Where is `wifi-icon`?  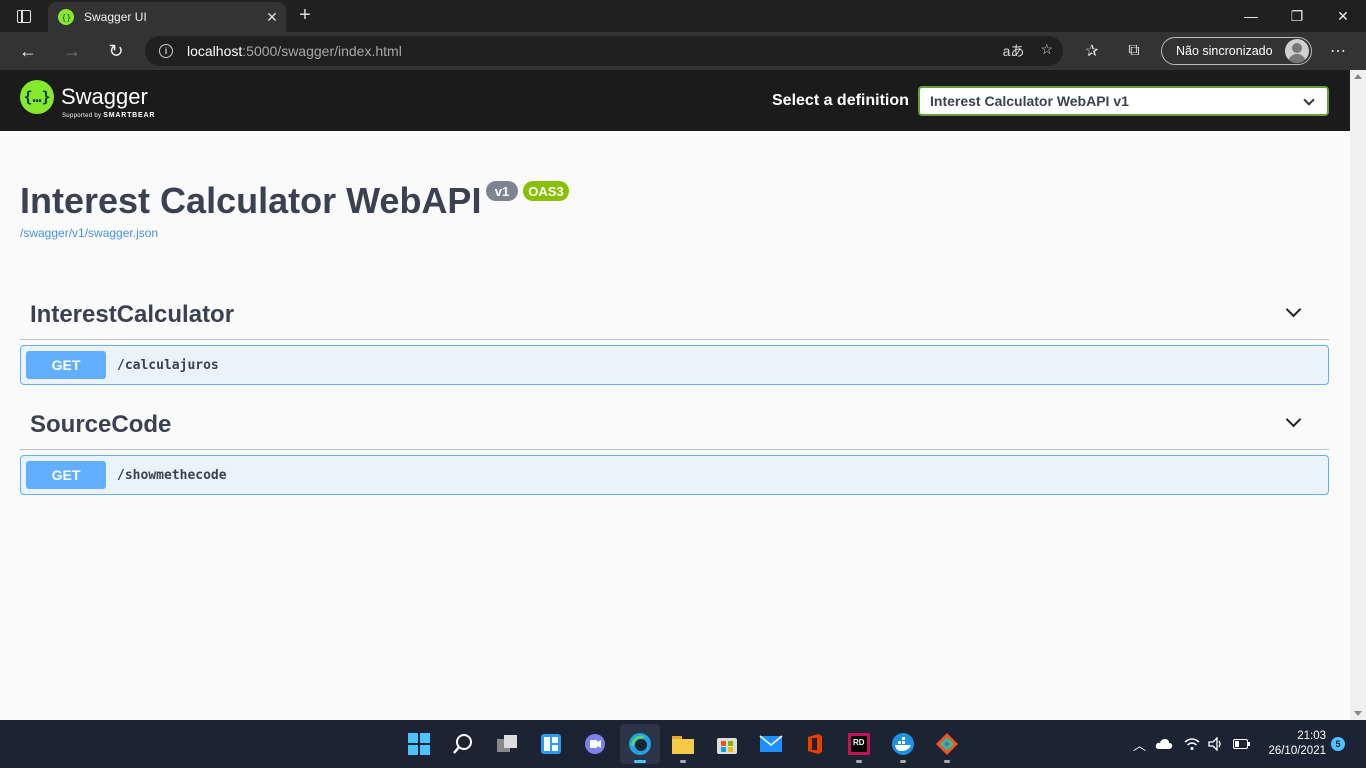
wifi-icon is located at coordinates (1192, 744).